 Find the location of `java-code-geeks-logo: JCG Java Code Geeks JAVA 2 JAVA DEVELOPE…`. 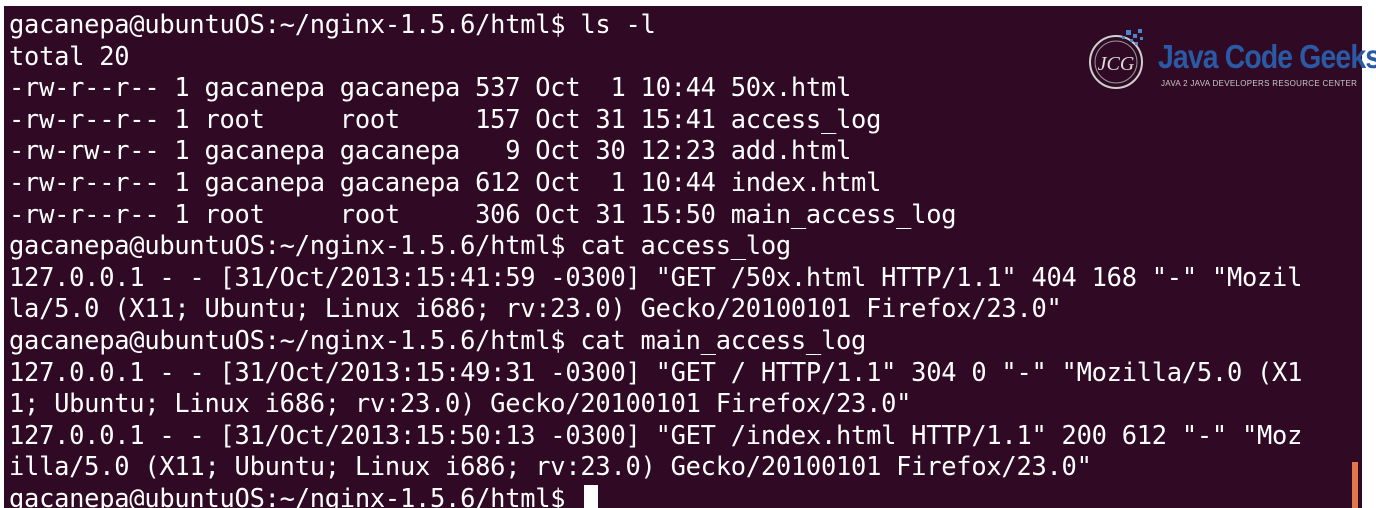

java-code-geeks-logo: JCG Java Code Geeks JAVA 2 JAVA DEVELOPE… is located at coordinates (1227, 61).